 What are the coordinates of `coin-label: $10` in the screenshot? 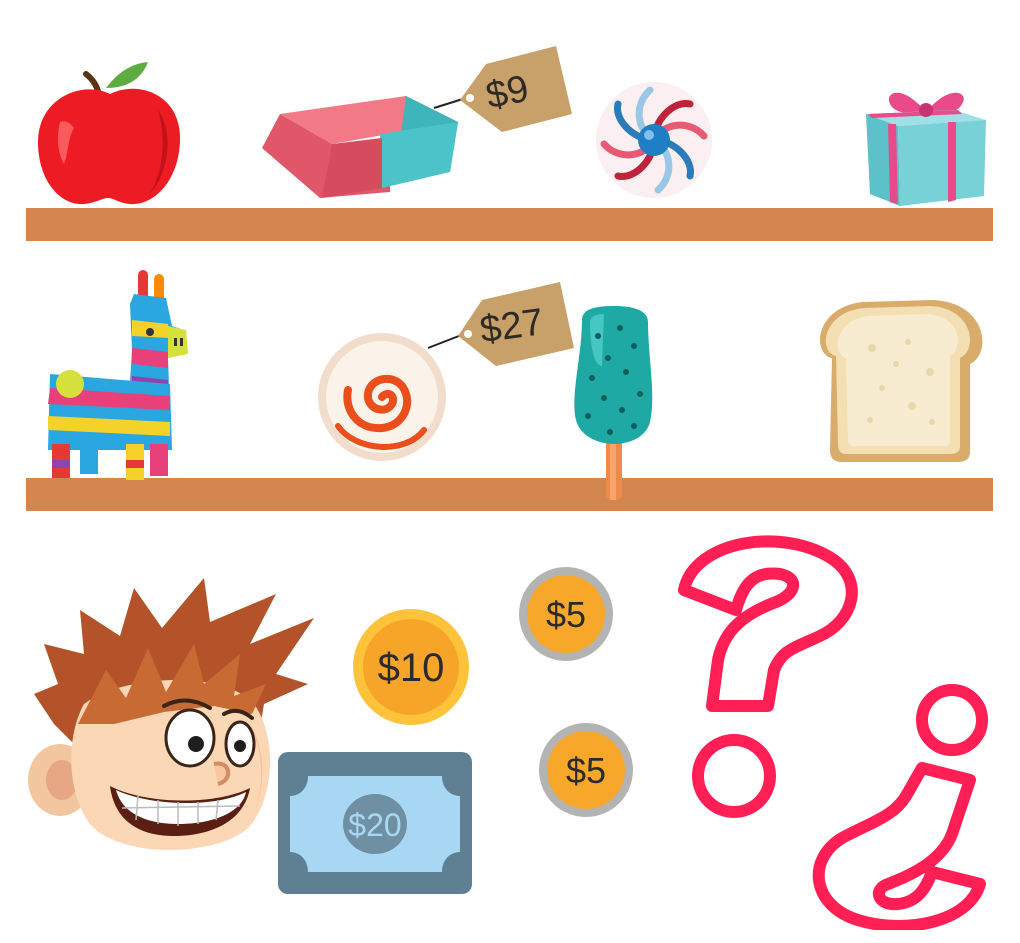 It's located at (411, 668).